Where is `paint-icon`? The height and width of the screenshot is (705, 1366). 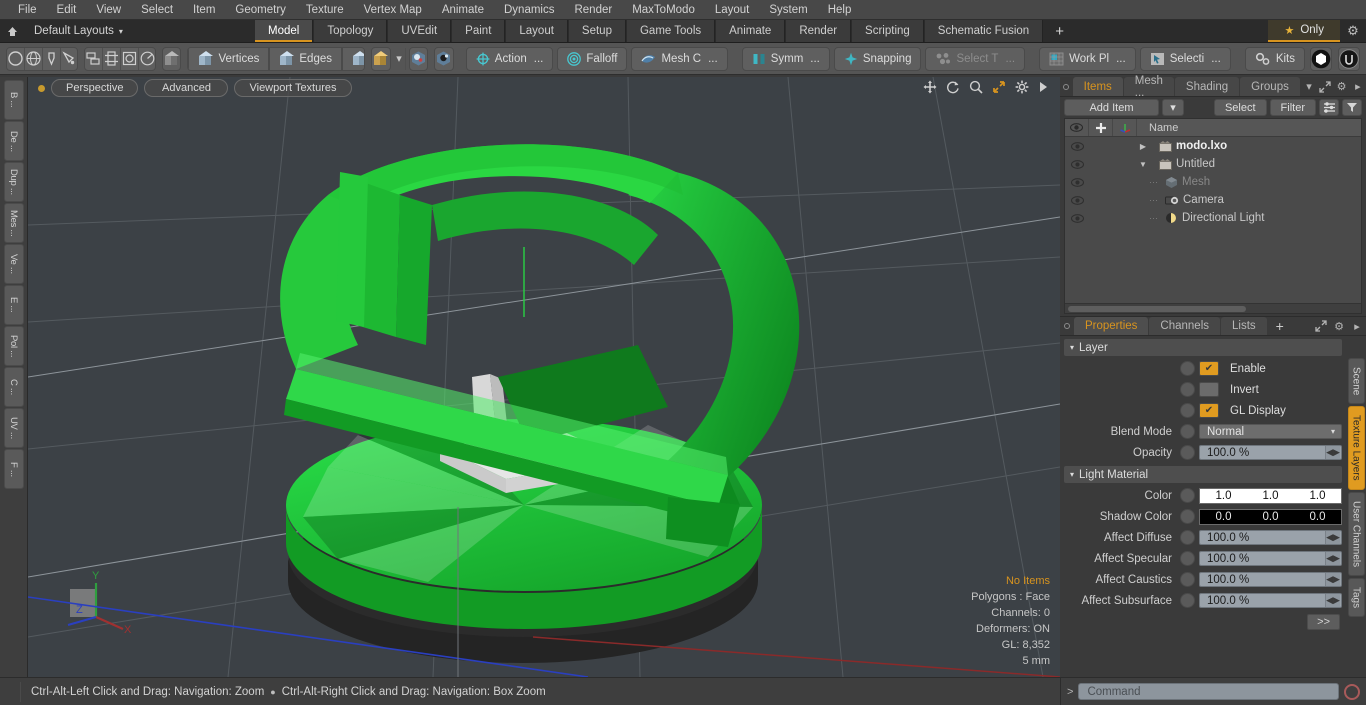 paint-icon is located at coordinates (69, 59).